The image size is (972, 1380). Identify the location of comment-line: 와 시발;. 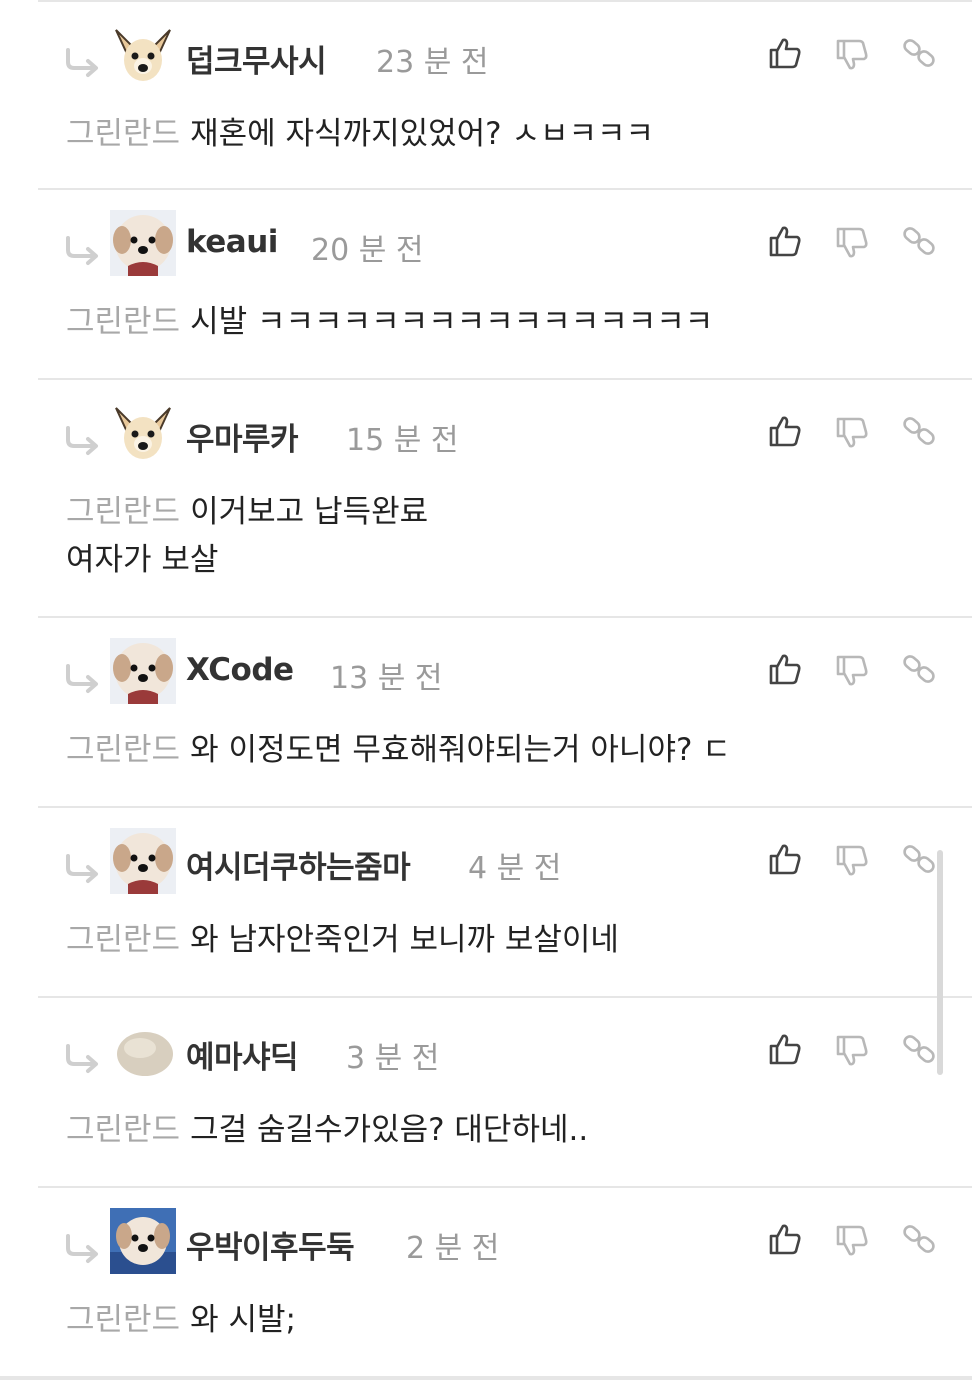
(243, 1320).